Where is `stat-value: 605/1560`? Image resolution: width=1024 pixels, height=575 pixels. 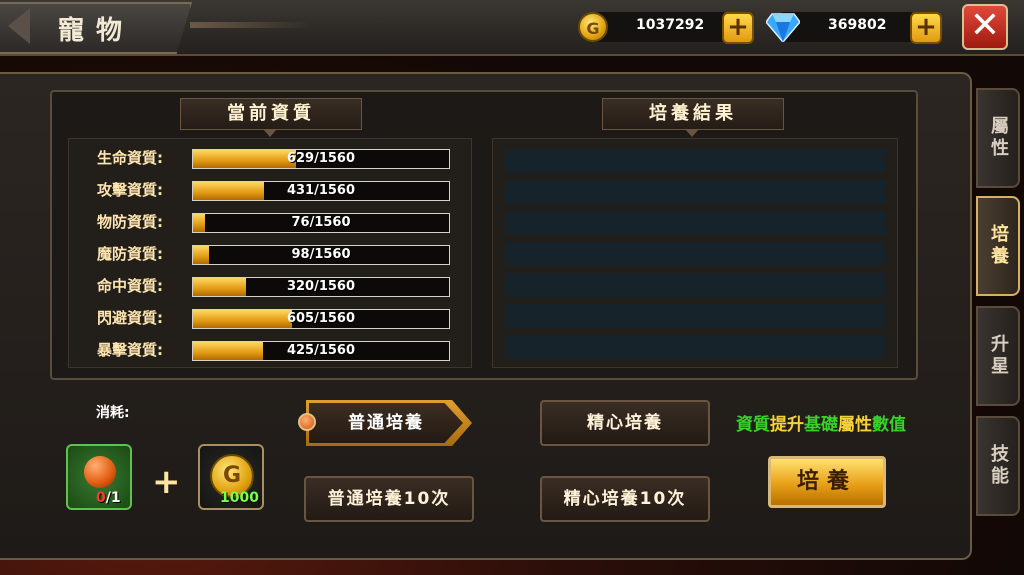 stat-value: 605/1560 is located at coordinates (321, 318).